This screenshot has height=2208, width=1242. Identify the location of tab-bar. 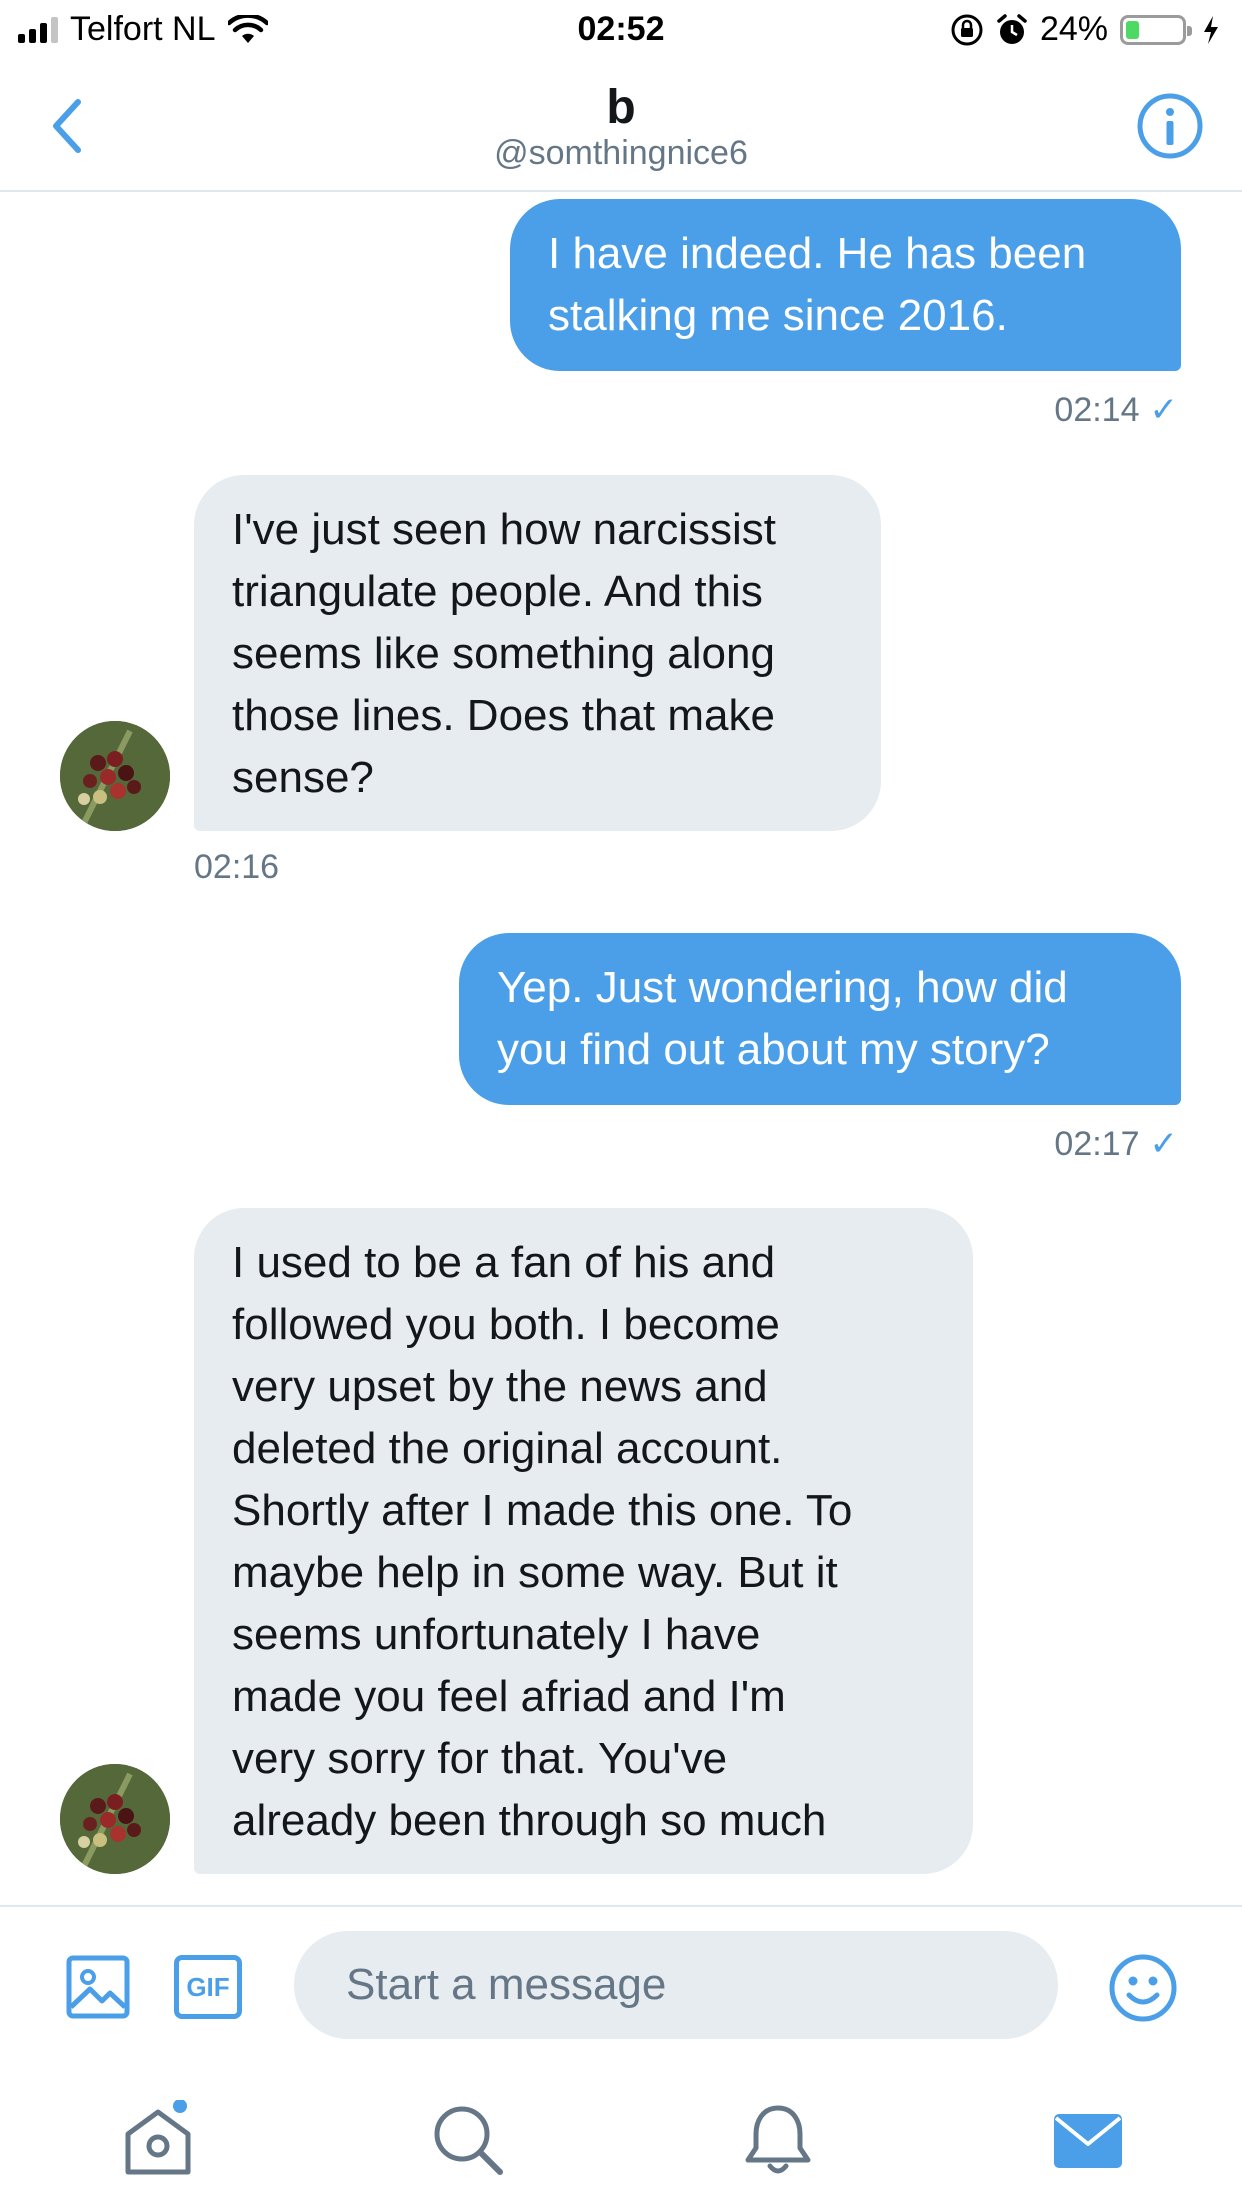
(621, 2124).